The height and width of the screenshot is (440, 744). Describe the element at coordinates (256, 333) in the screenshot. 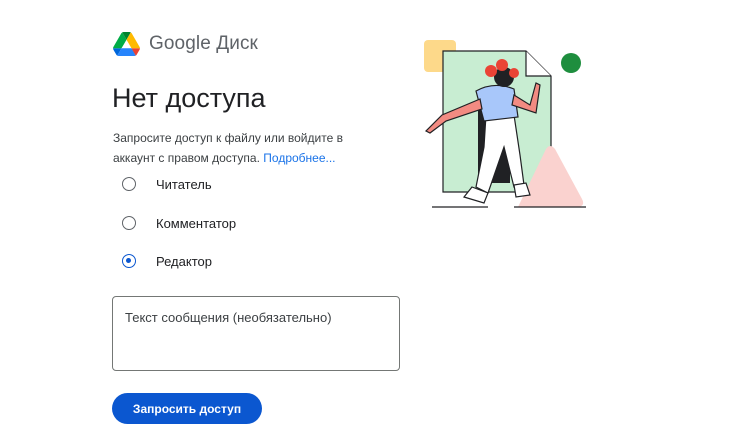

I see `message-field` at that location.